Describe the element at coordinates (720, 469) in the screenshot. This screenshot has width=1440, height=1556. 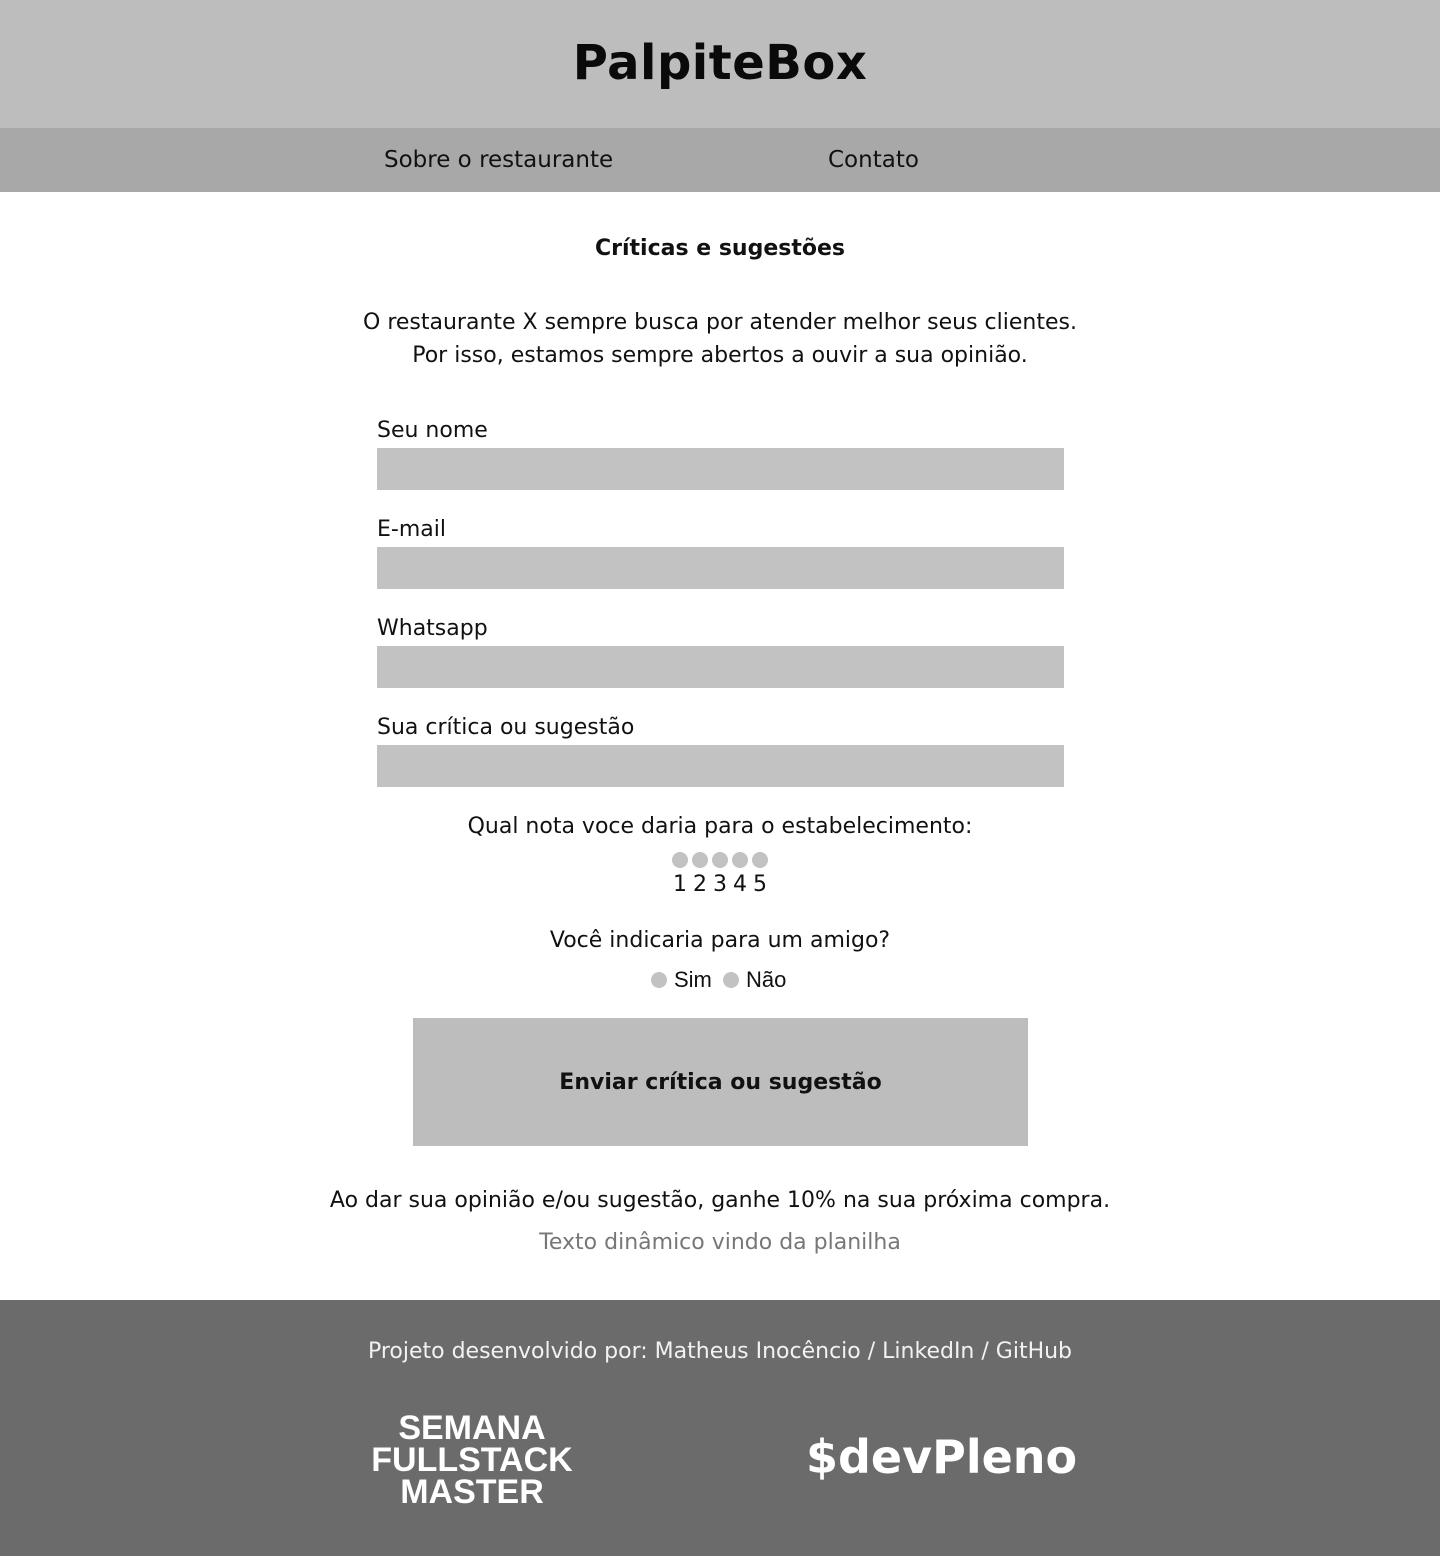
I see `name-input` at that location.